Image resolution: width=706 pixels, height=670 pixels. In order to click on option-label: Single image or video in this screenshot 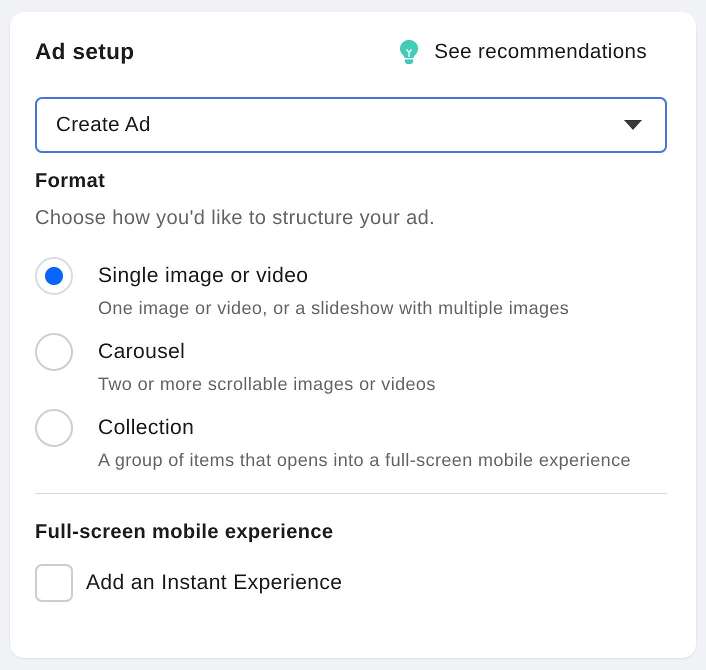, I will do `click(334, 276)`.